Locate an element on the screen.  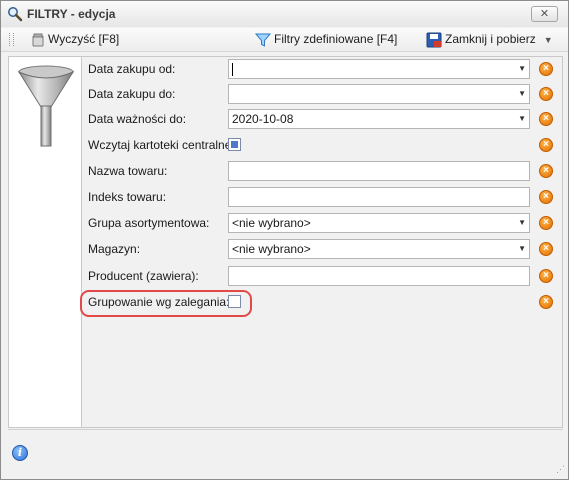
title-bar: FILTRY - edycja ✕ is located at coordinates (284, 14).